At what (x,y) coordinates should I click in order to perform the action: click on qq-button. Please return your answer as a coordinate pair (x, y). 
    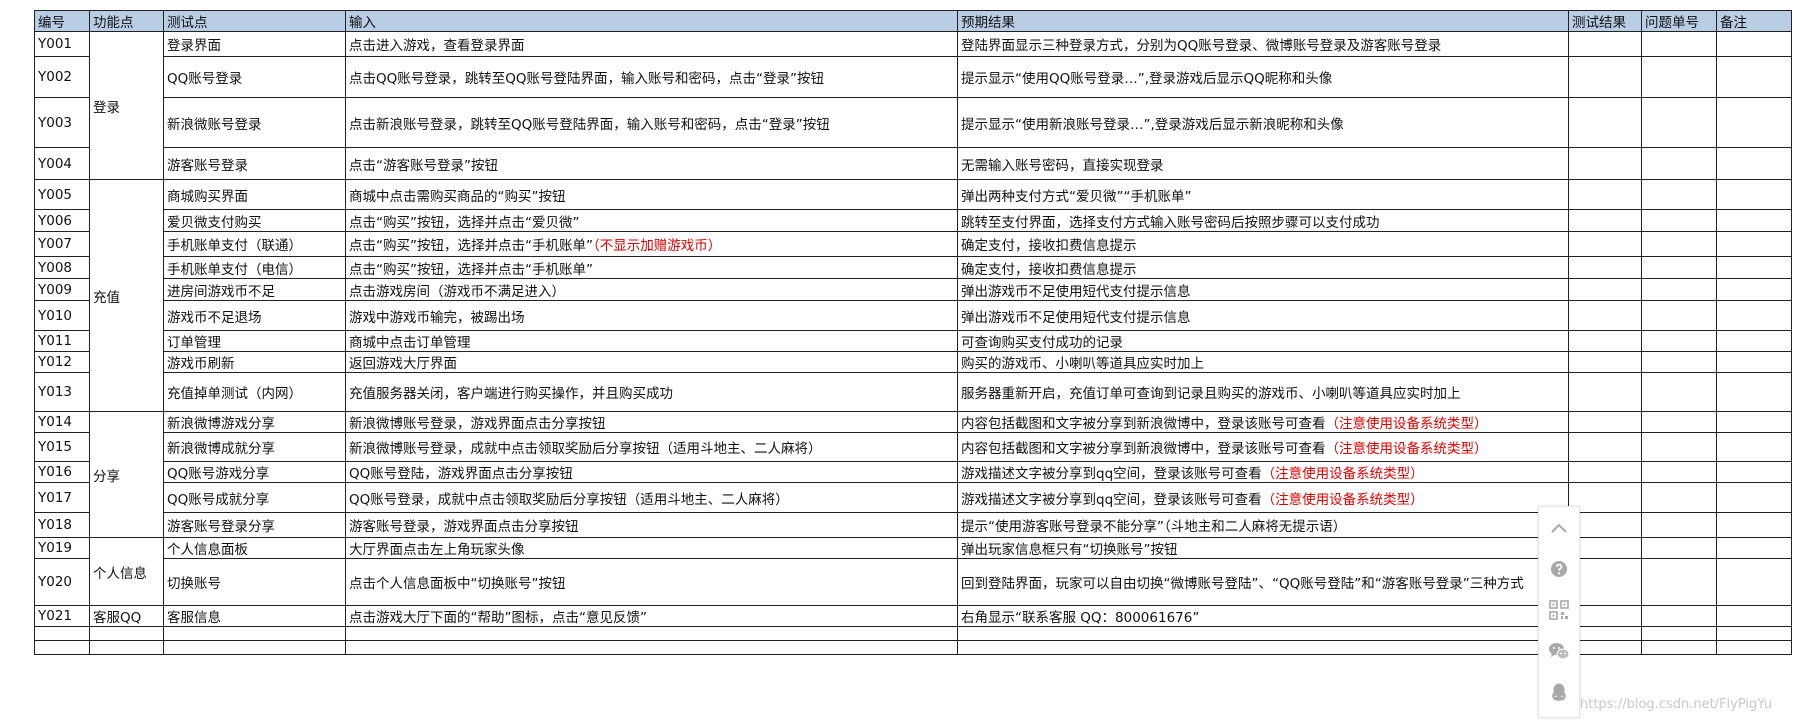
    Looking at the image, I should click on (1559, 691).